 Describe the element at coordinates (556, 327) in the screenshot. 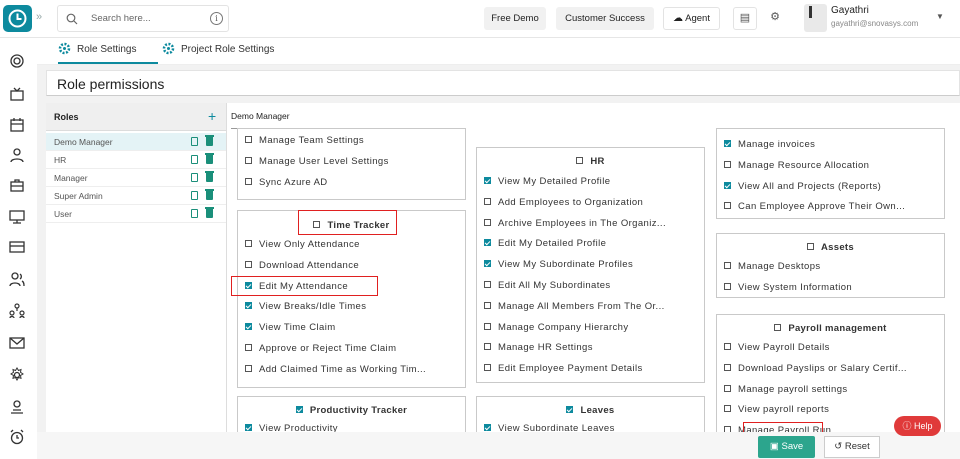

I see `permission-item: Manage Company Hierarchy` at that location.